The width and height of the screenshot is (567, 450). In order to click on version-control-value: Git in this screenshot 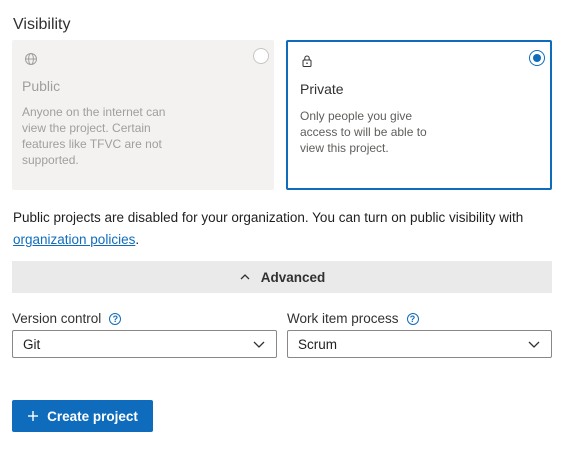, I will do `click(32, 344)`.